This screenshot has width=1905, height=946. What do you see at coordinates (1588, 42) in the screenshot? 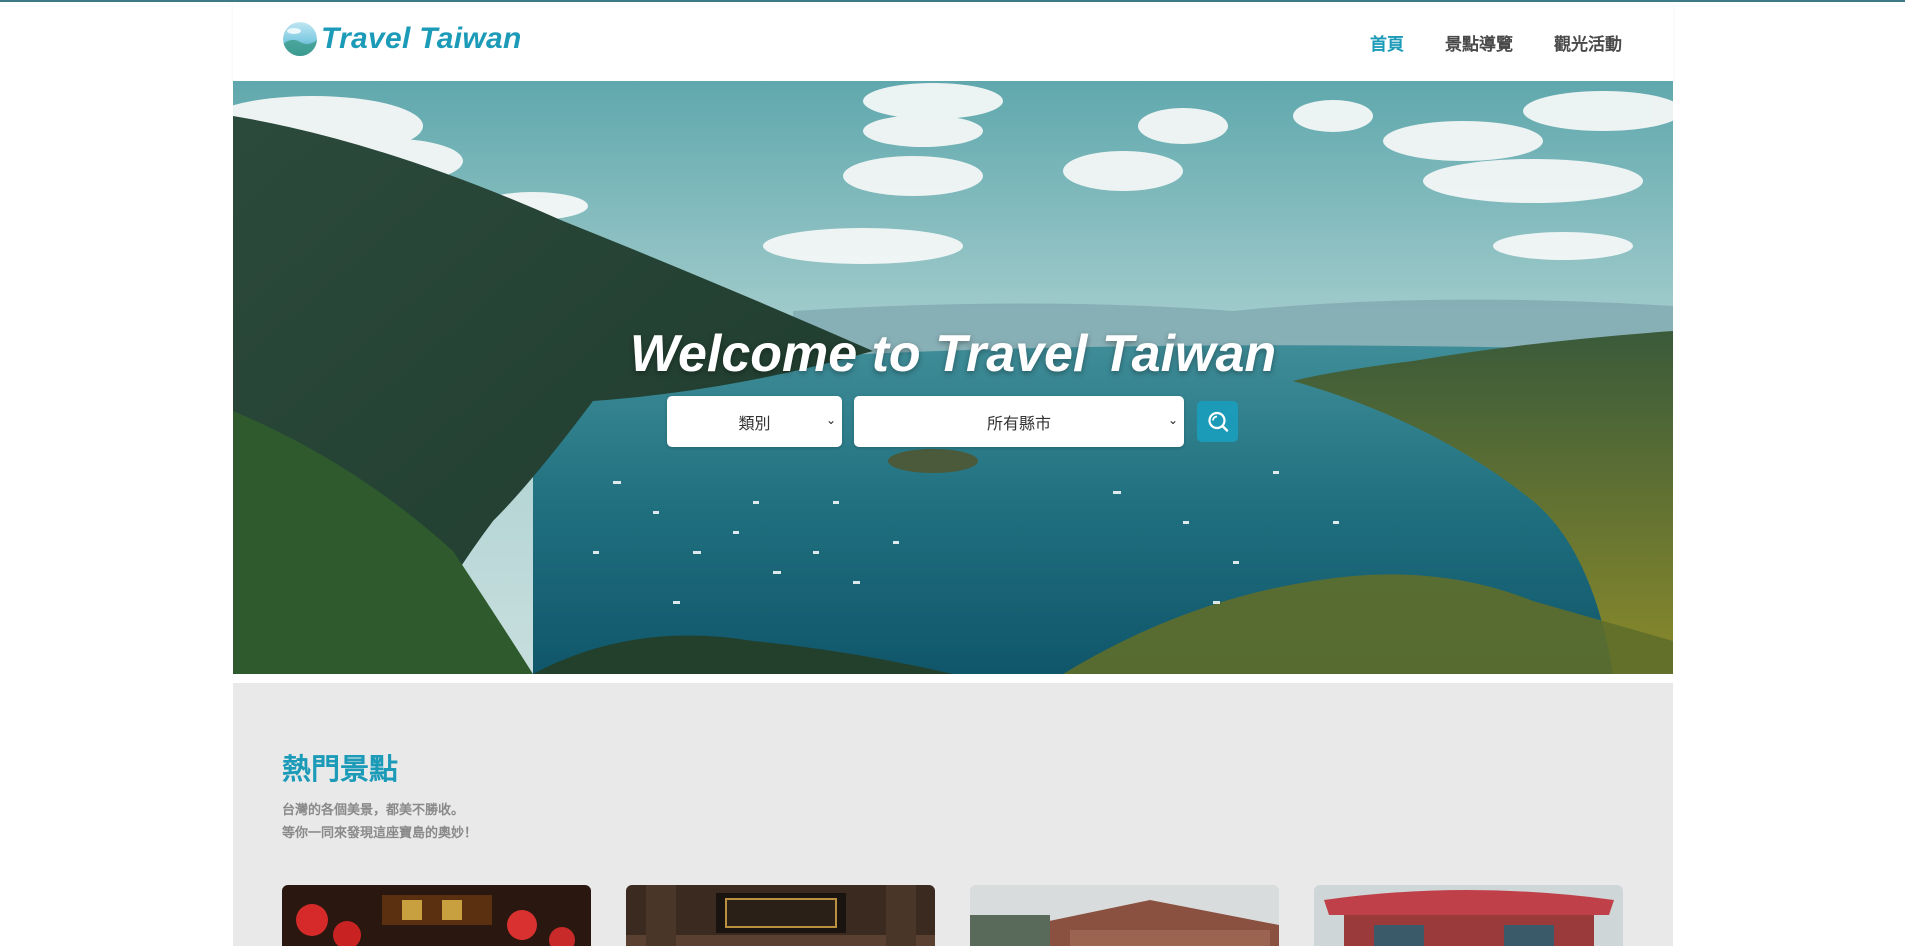
I see `nav-activities: 觀光活動` at bounding box center [1588, 42].